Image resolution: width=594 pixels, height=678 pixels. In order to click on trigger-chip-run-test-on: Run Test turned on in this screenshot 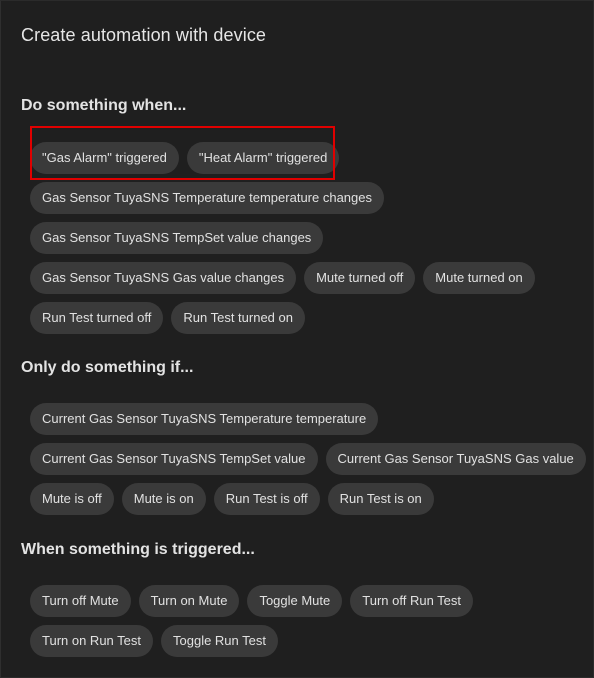, I will do `click(238, 318)`.